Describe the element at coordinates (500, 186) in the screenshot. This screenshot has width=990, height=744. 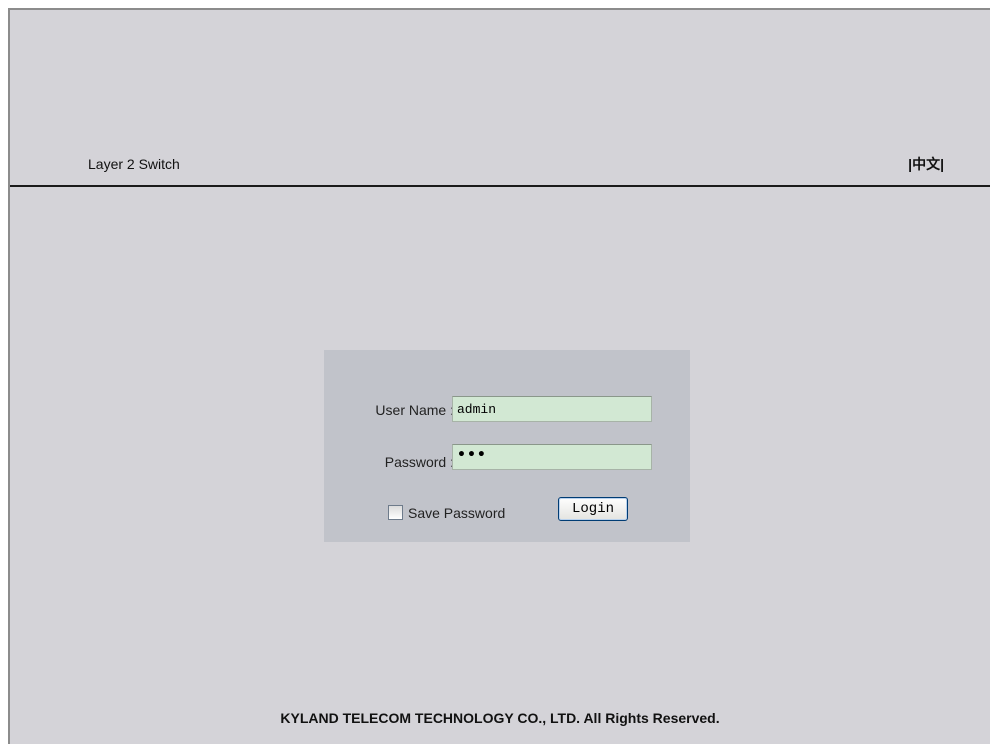
I see `header-divider` at that location.